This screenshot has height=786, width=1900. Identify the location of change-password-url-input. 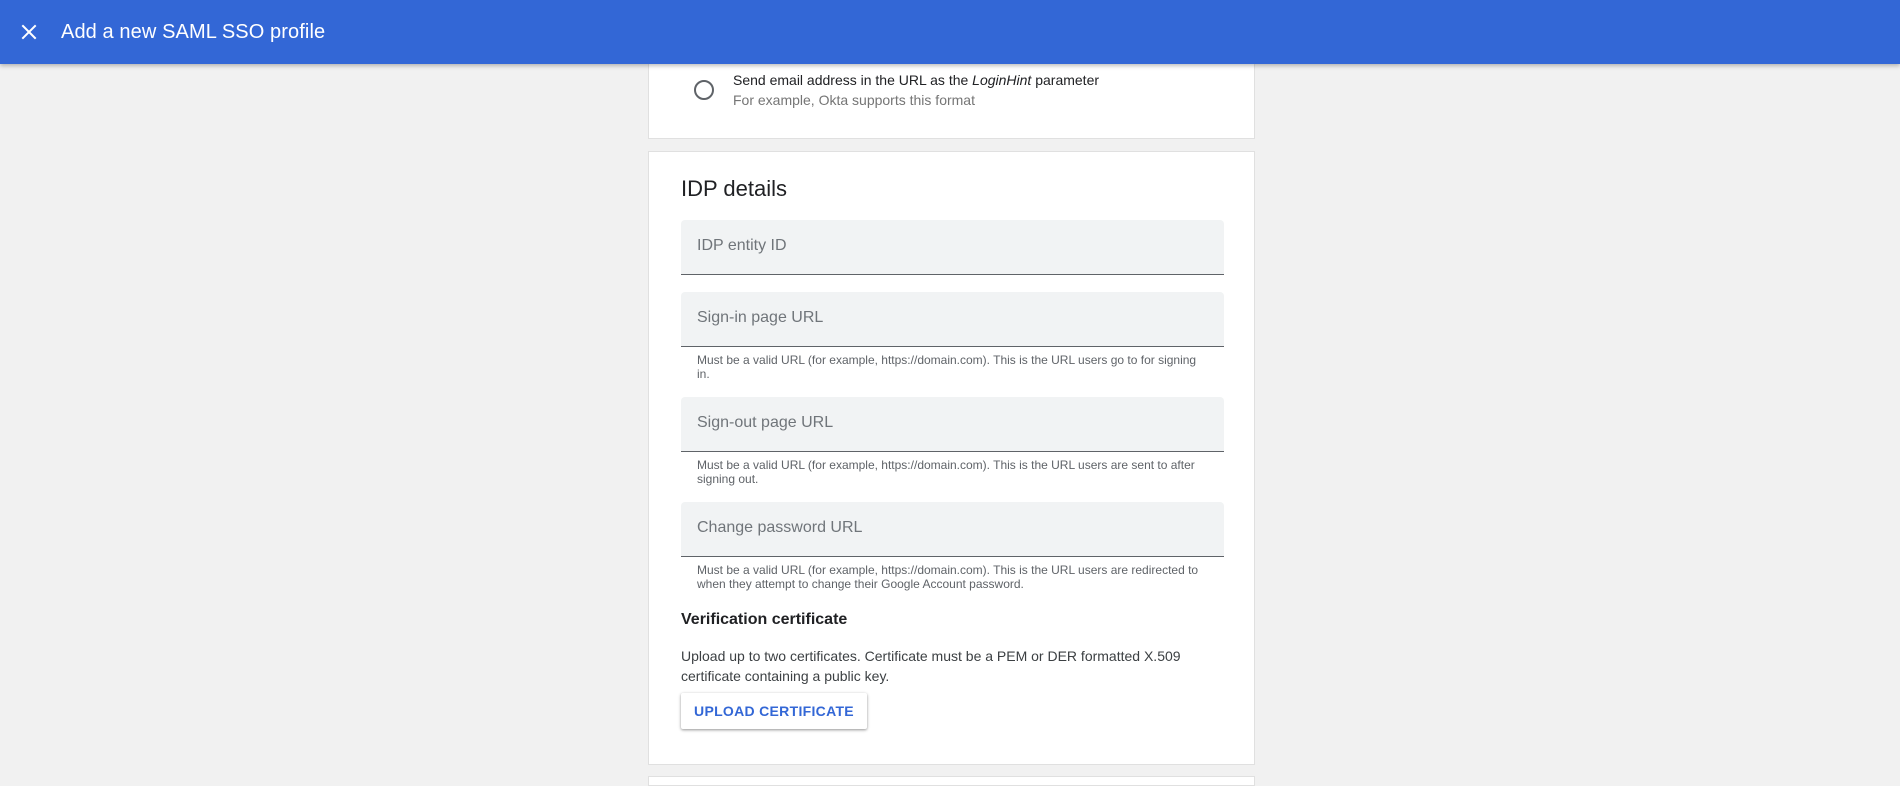
(954, 530).